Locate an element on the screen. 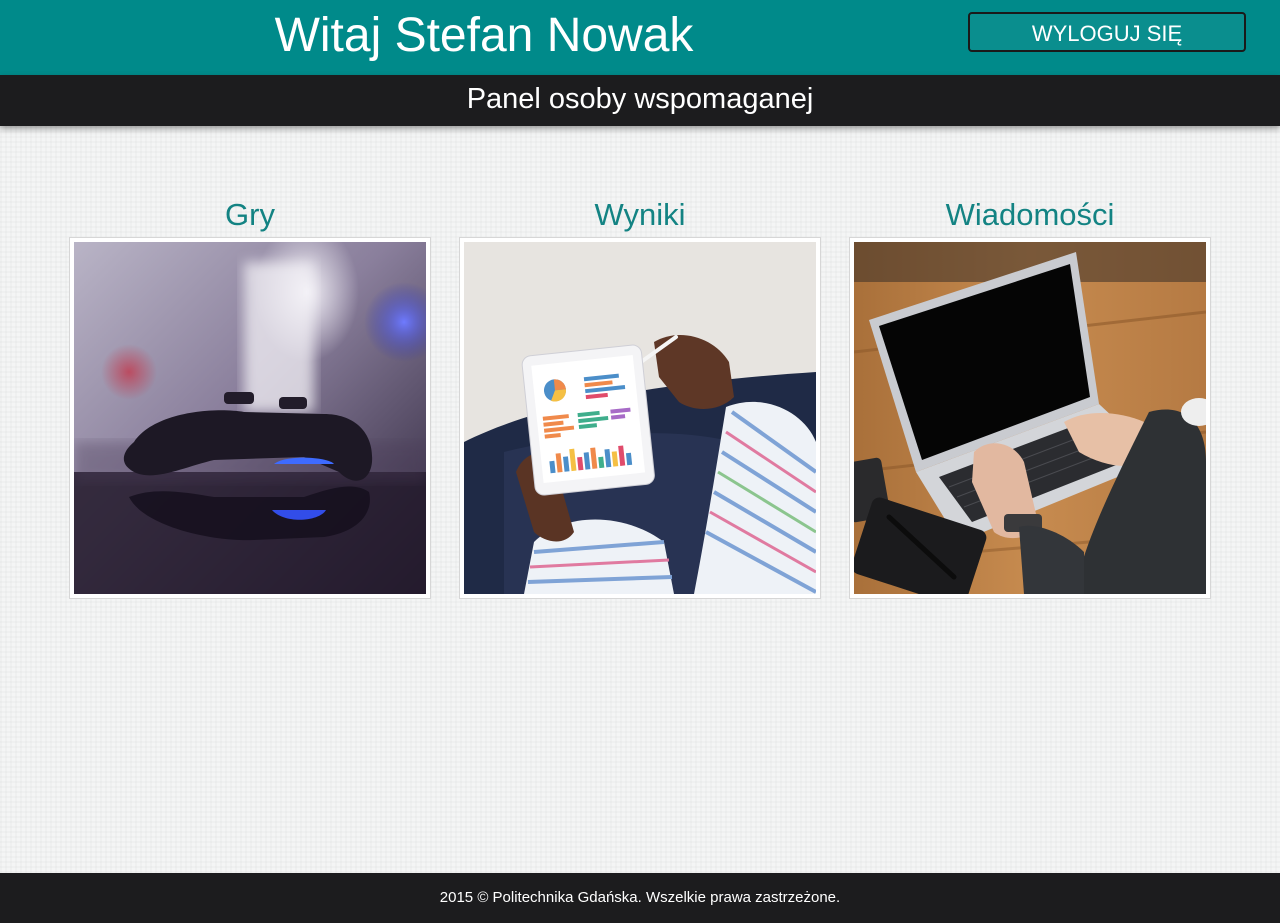  tablet-charts-photo is located at coordinates (640, 418).